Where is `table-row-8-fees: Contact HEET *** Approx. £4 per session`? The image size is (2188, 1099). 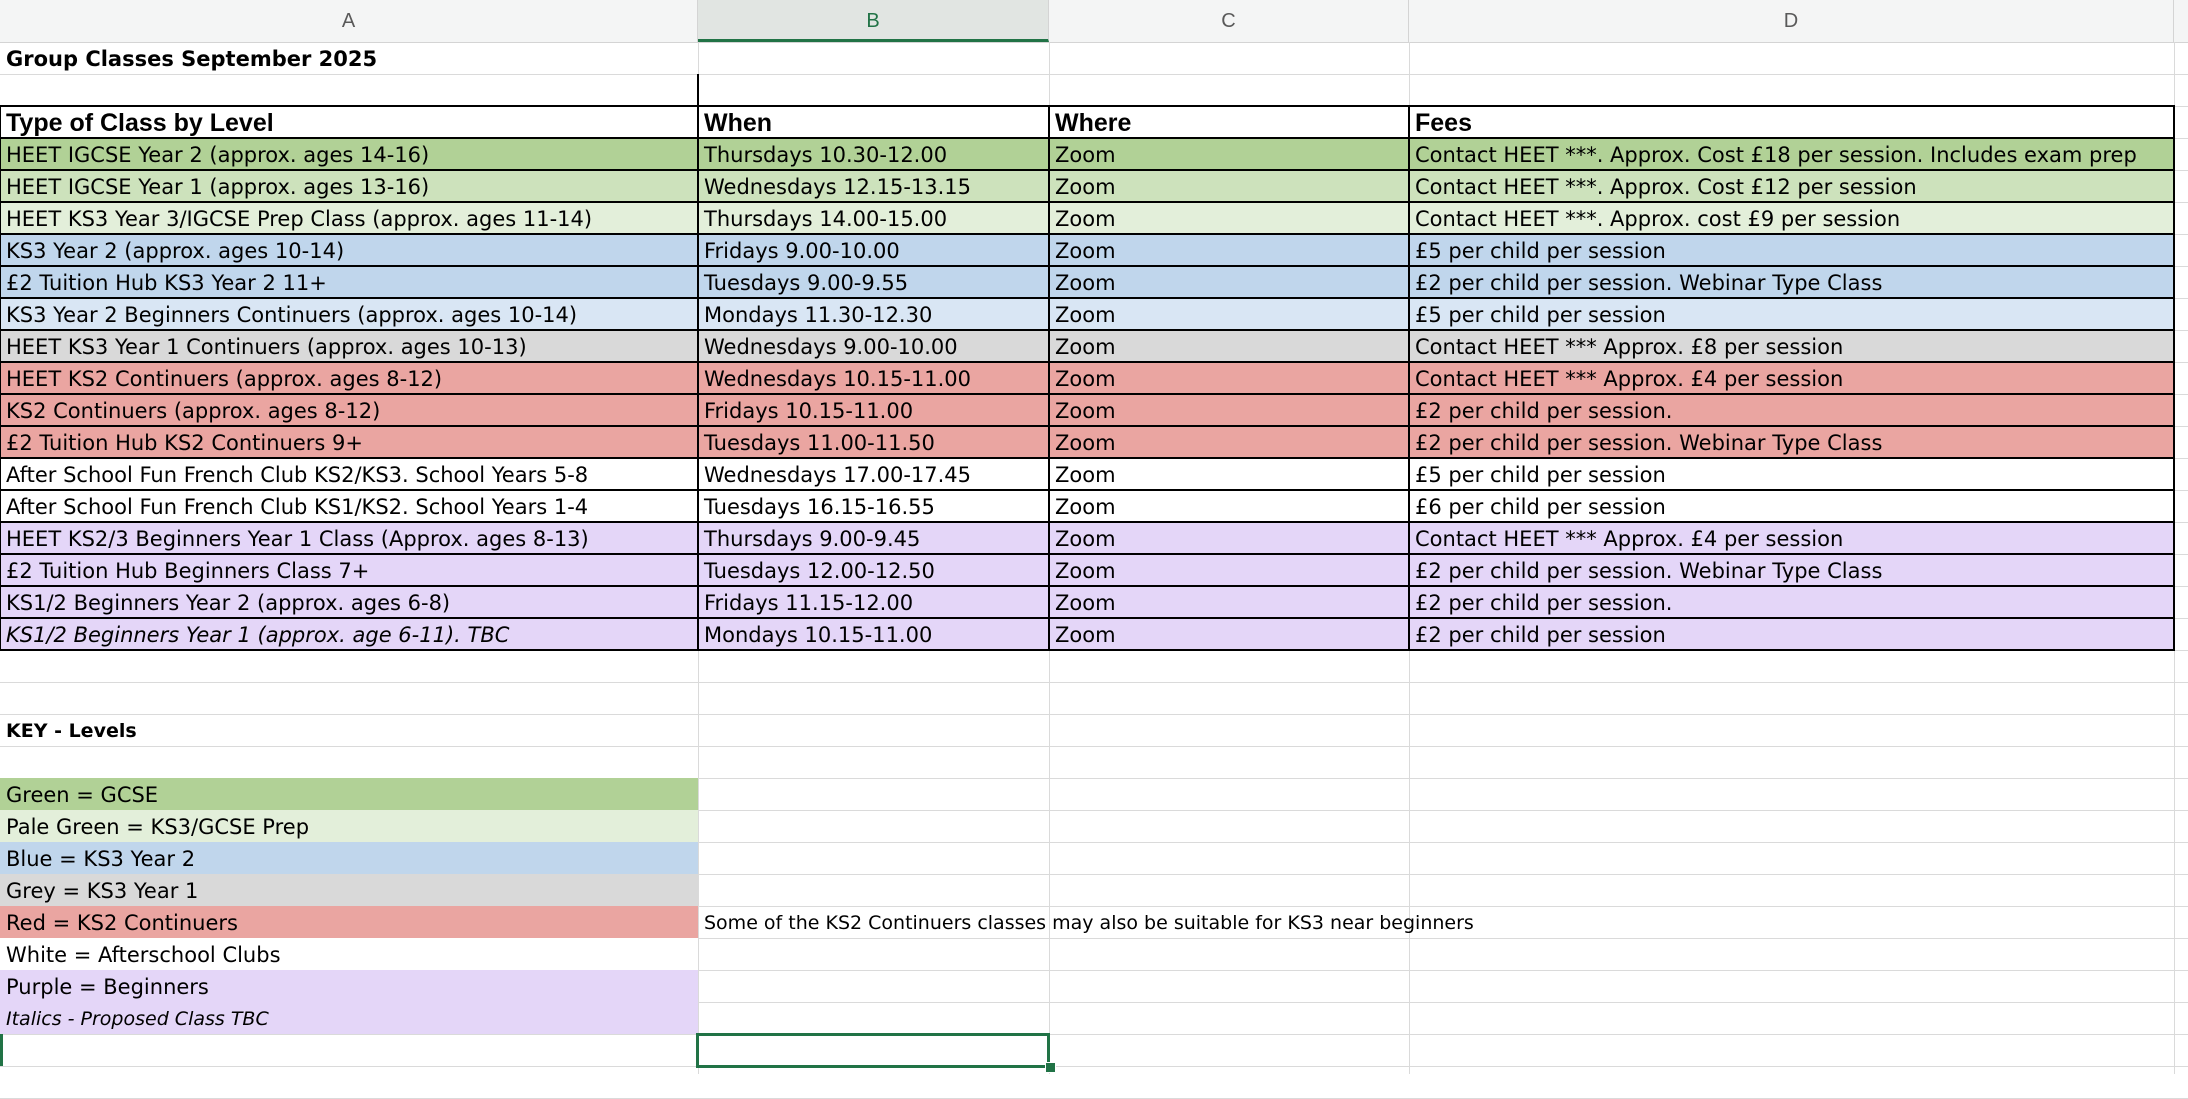 table-row-8-fees: Contact HEET *** Approx. £4 per session is located at coordinates (1791, 378).